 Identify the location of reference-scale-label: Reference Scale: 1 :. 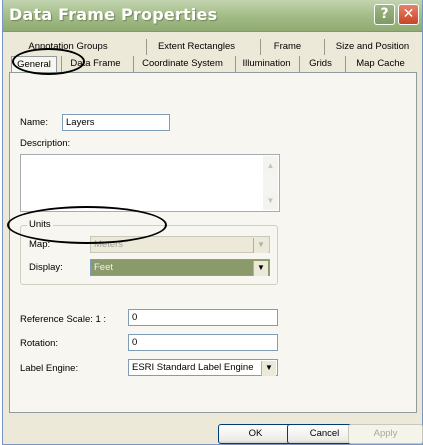
(63, 319).